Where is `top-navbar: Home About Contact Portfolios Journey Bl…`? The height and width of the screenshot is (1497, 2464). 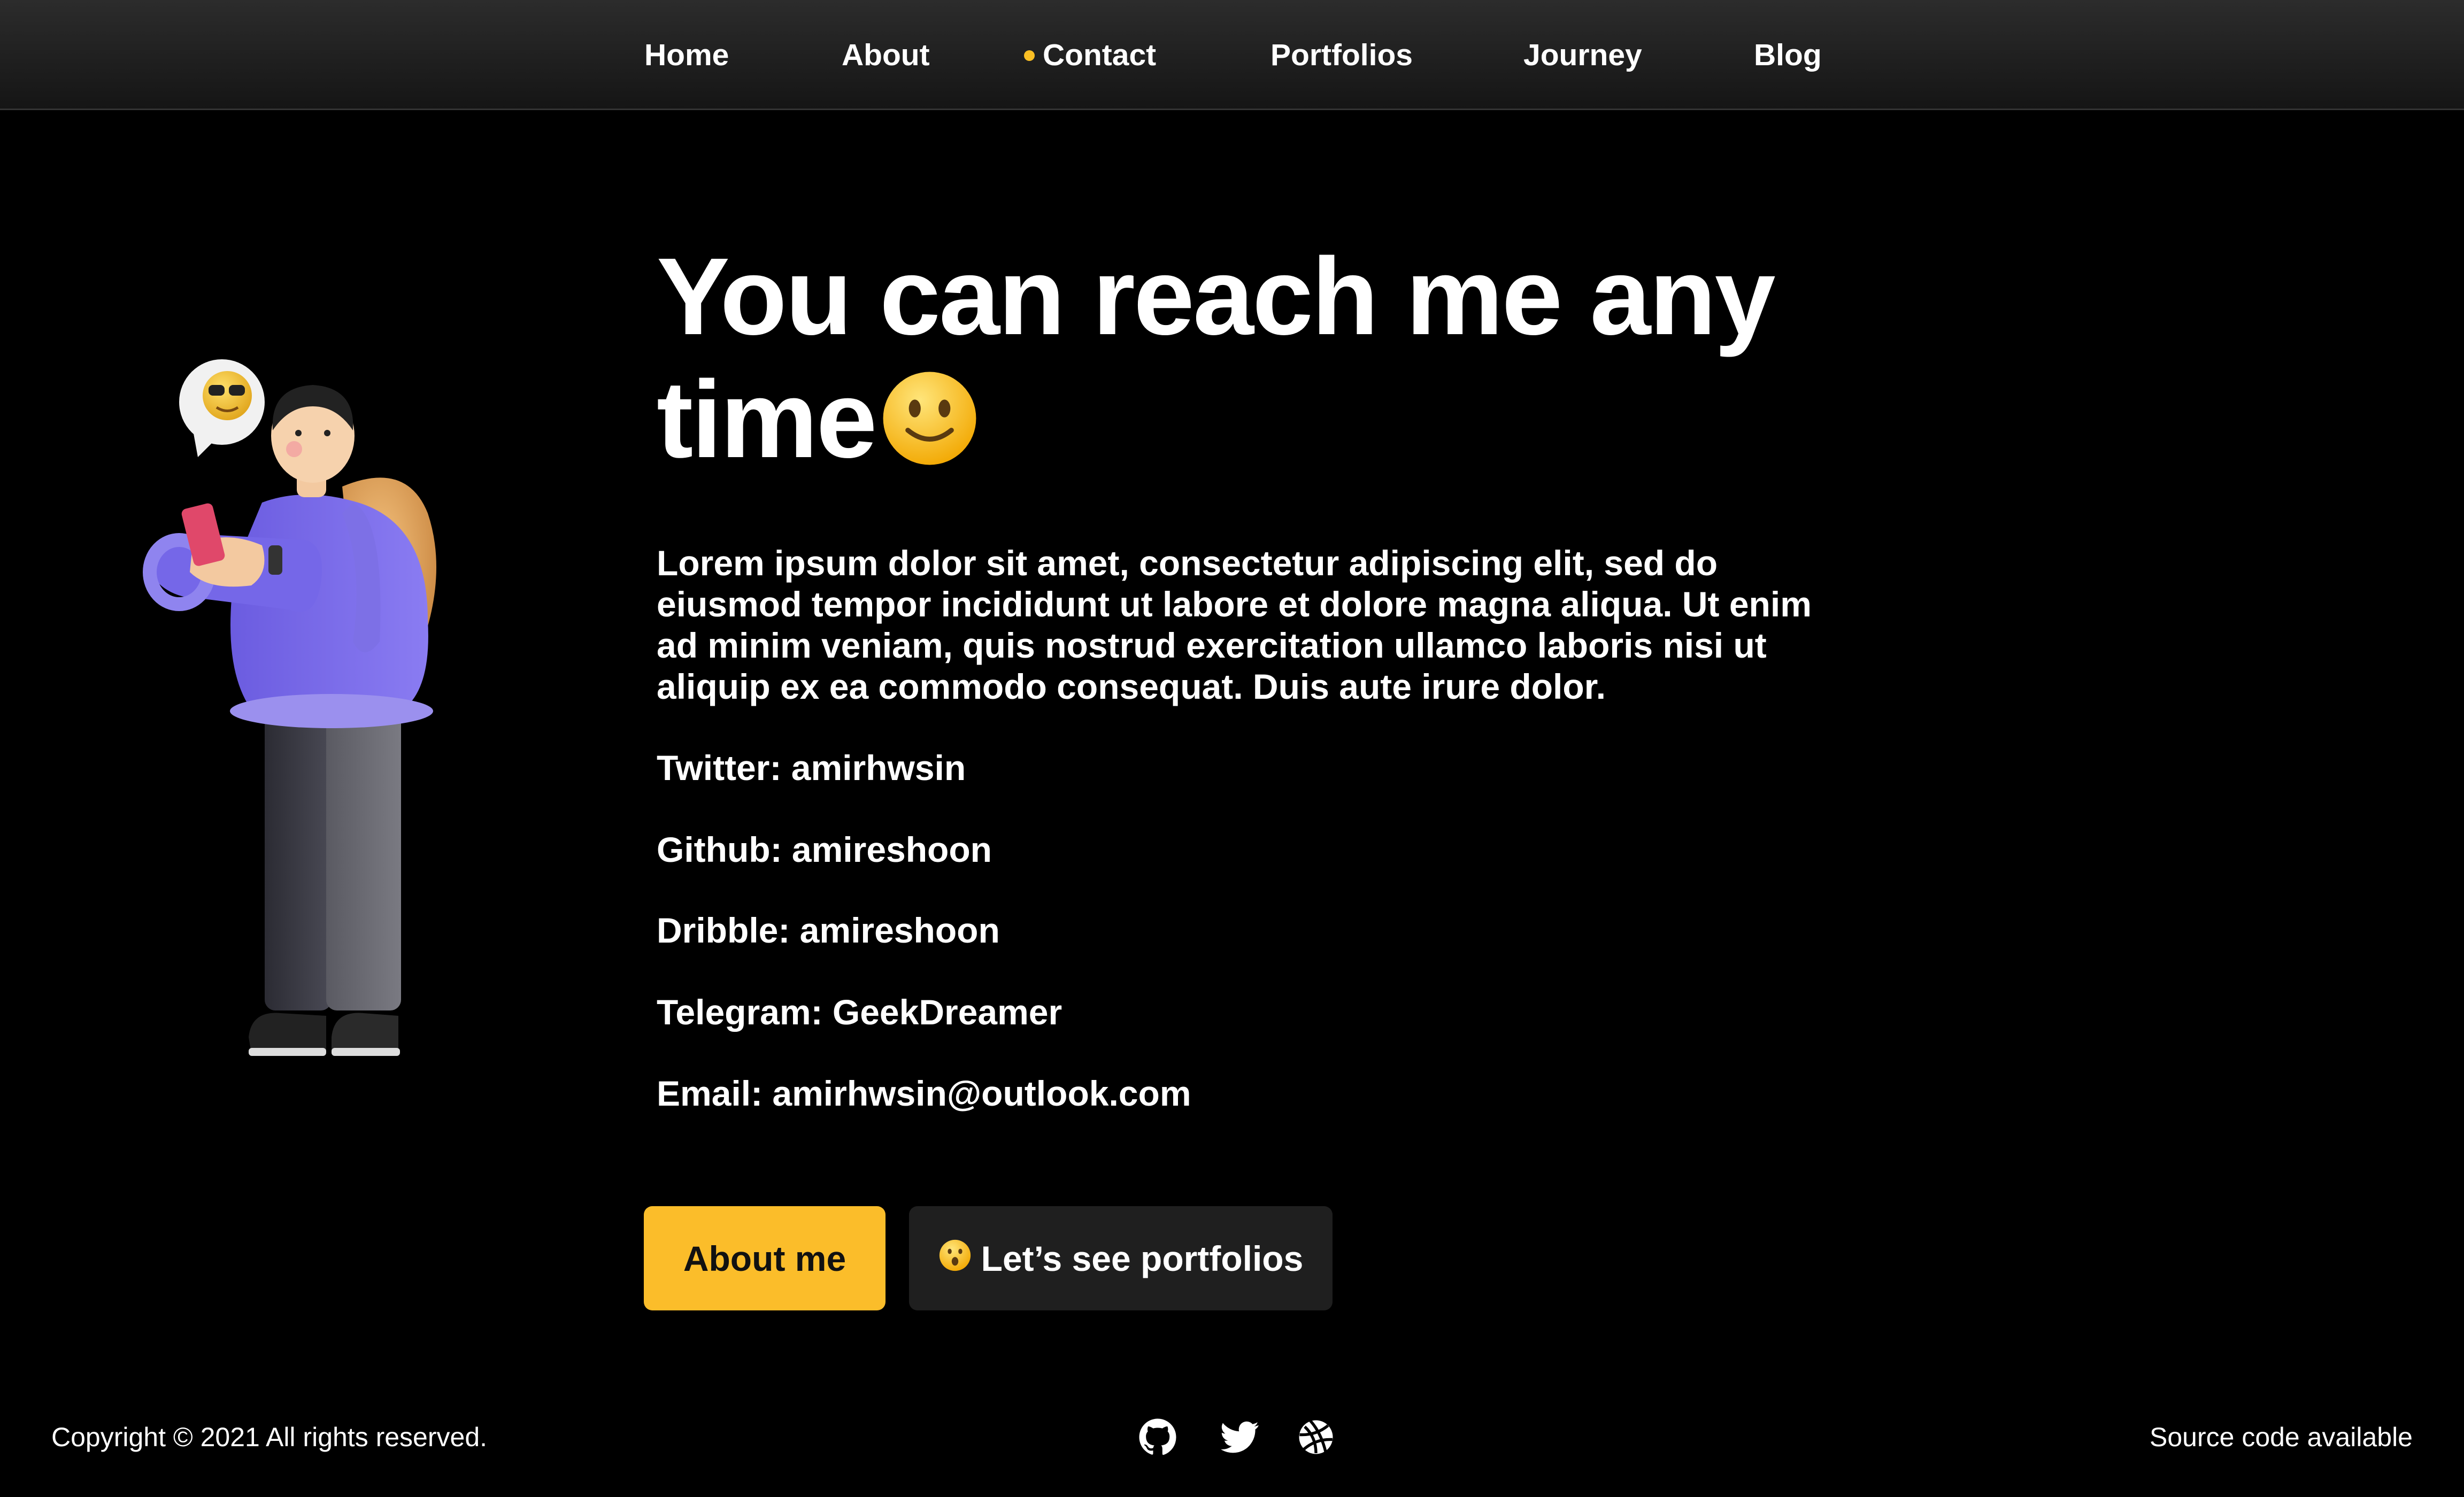 top-navbar: Home About Contact Portfolios Journey Bl… is located at coordinates (1232, 55).